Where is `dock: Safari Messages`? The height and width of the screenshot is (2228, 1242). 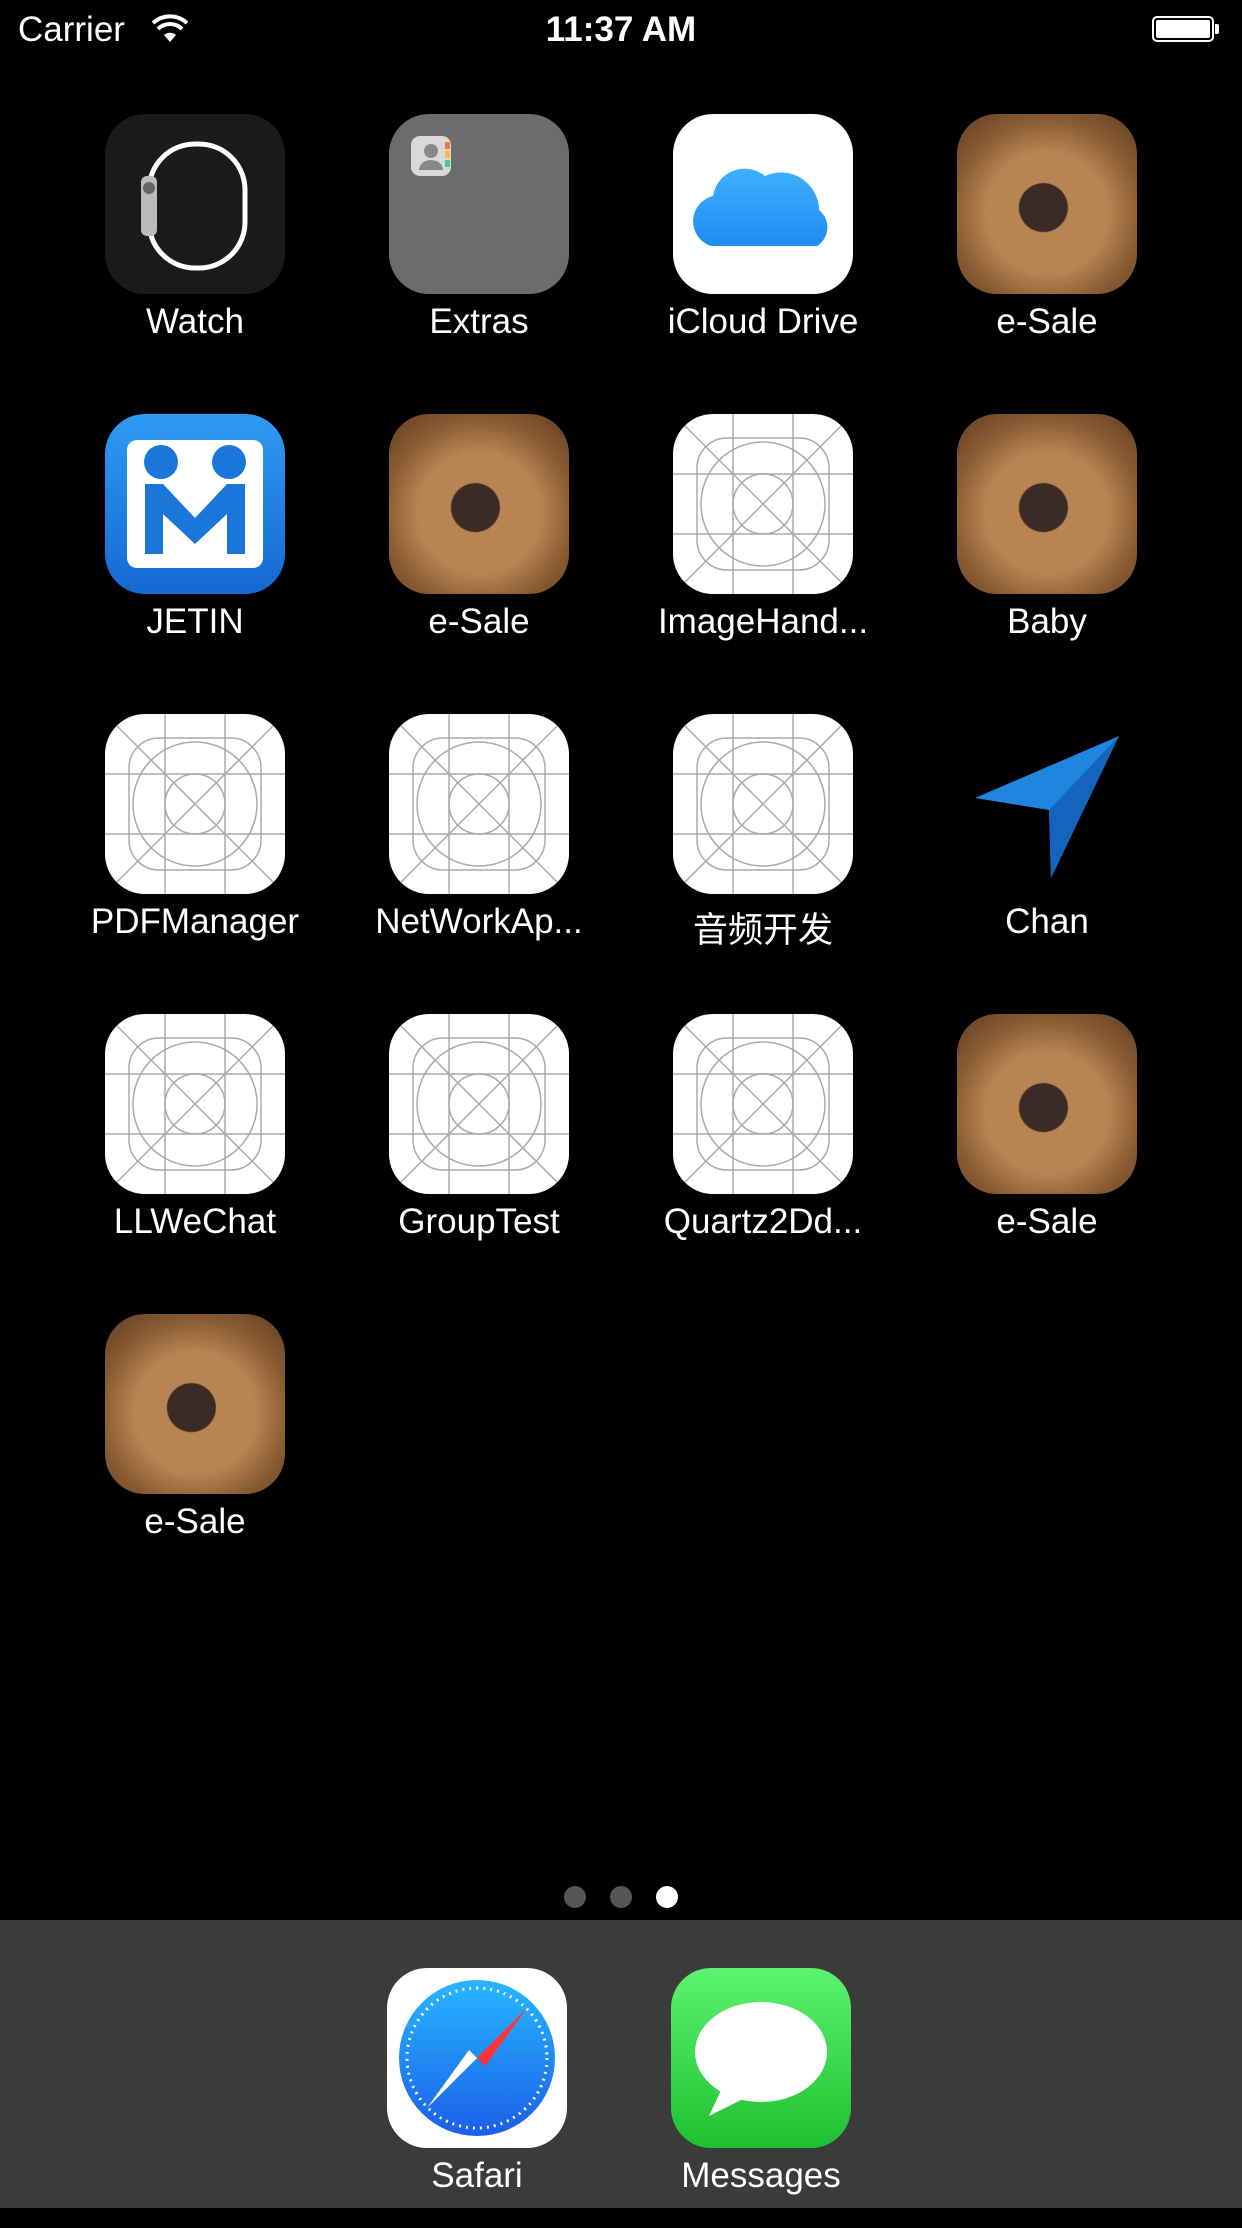
dock: Safari Messages is located at coordinates (621, 2064).